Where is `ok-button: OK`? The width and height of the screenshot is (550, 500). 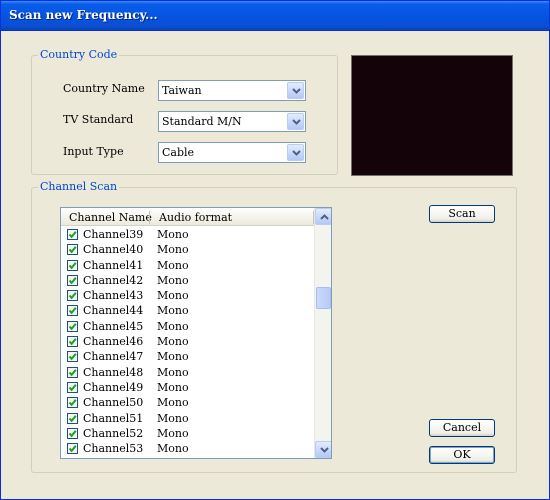 ok-button: OK is located at coordinates (462, 455).